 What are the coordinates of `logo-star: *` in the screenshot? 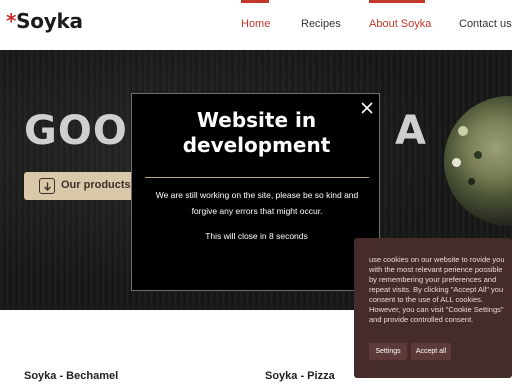 It's located at (11, 21).